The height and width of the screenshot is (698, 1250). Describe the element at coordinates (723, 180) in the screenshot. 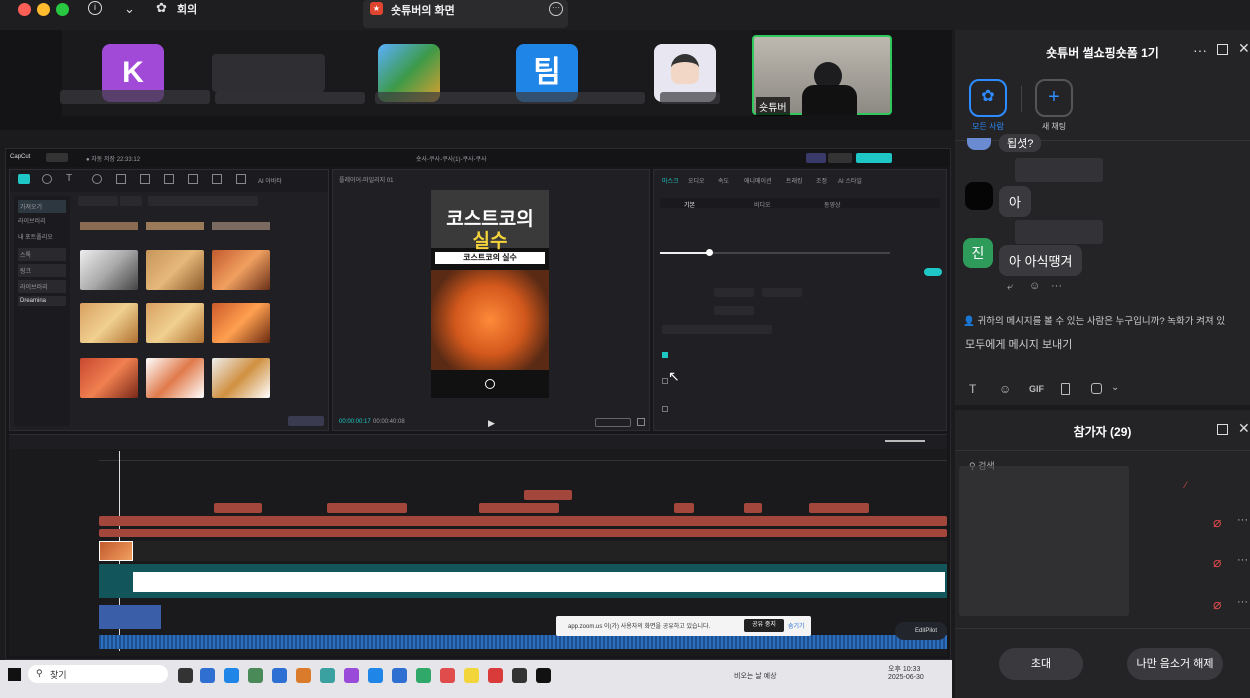

I see `prop-tab-speed: 속도` at that location.